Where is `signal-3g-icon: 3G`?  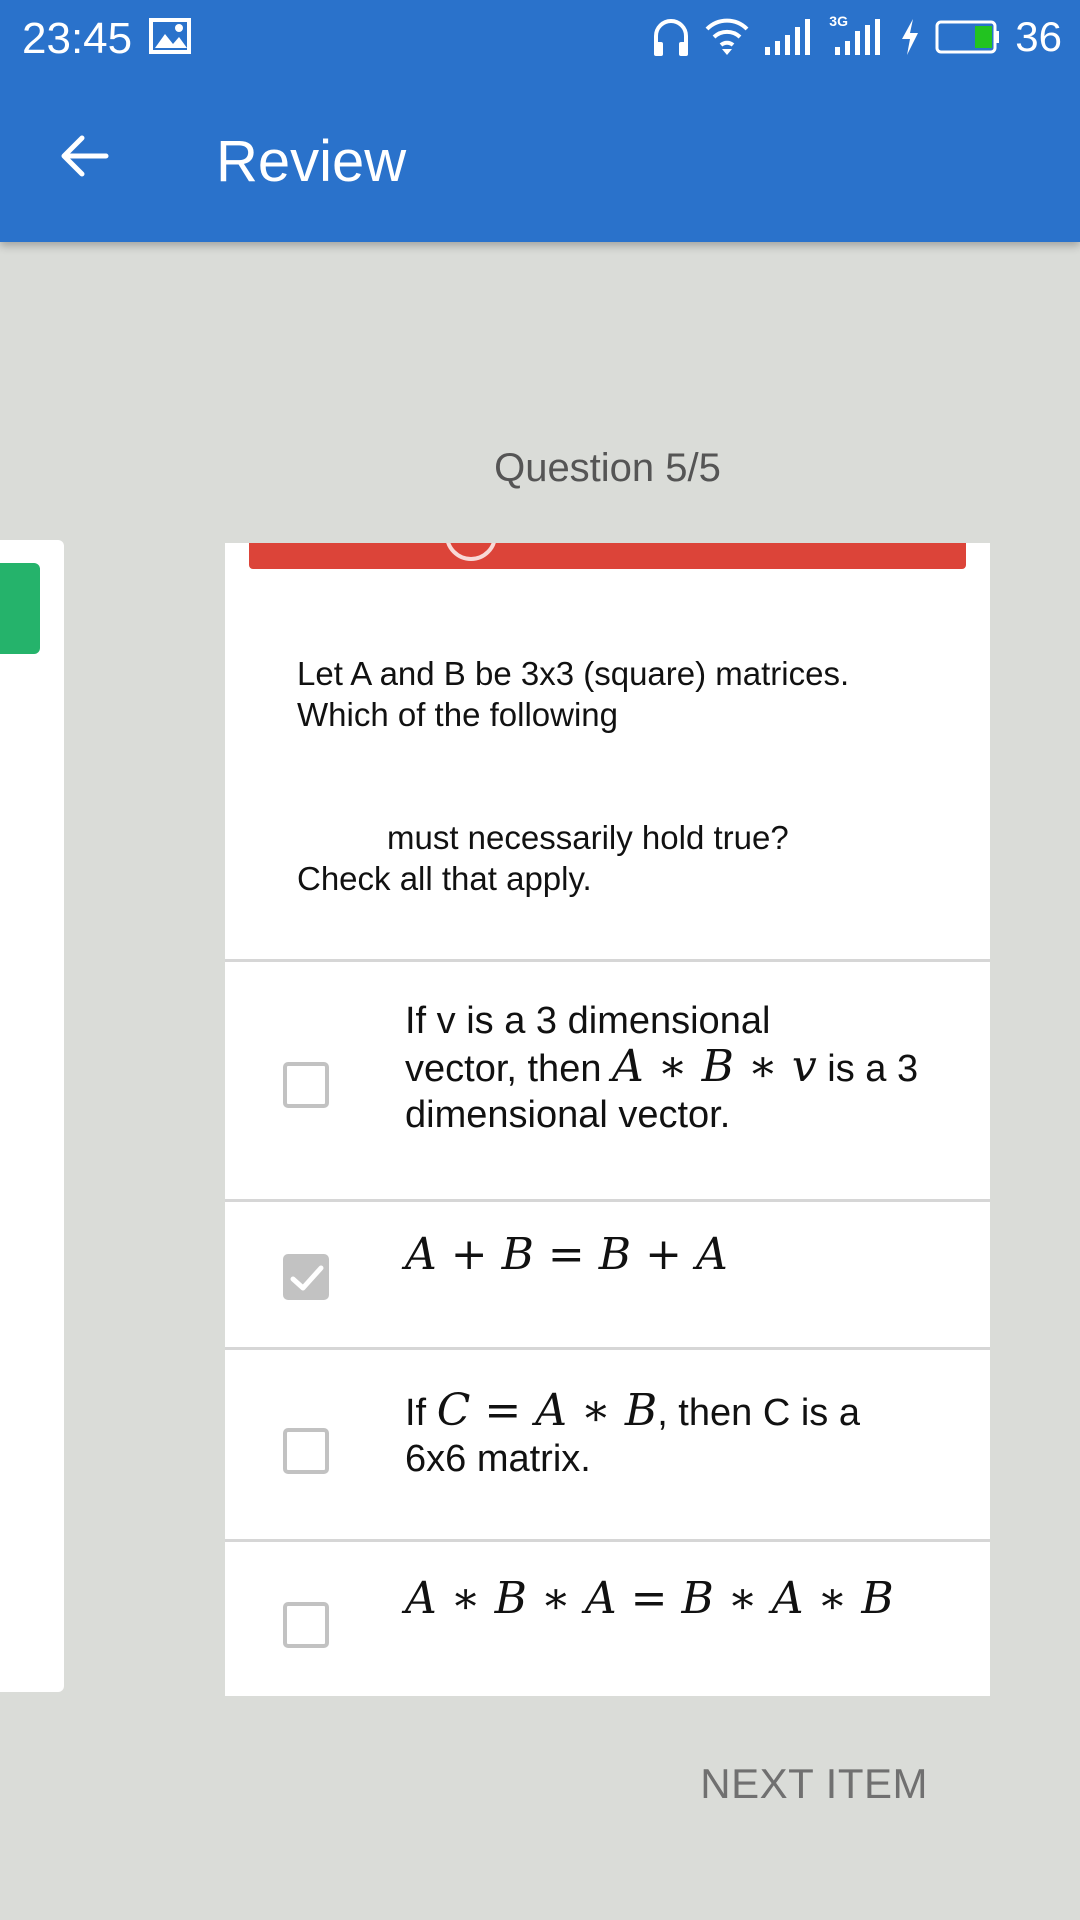 signal-3g-icon: 3G is located at coordinates (857, 35).